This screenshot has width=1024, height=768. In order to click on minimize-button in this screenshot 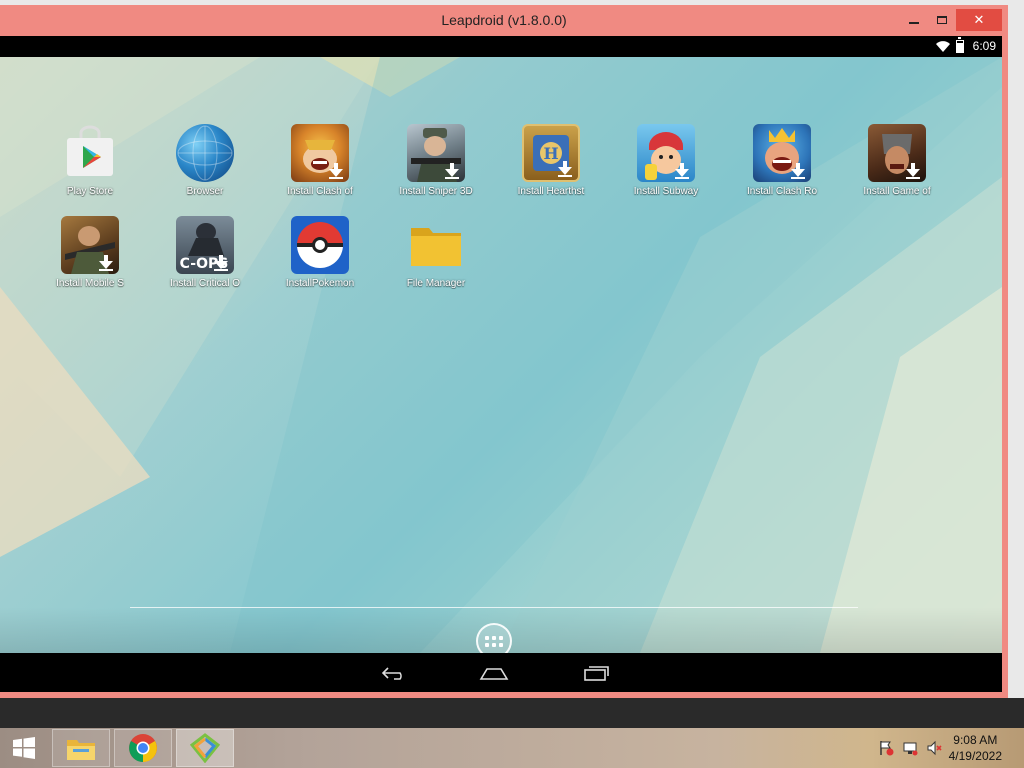, I will do `click(914, 20)`.